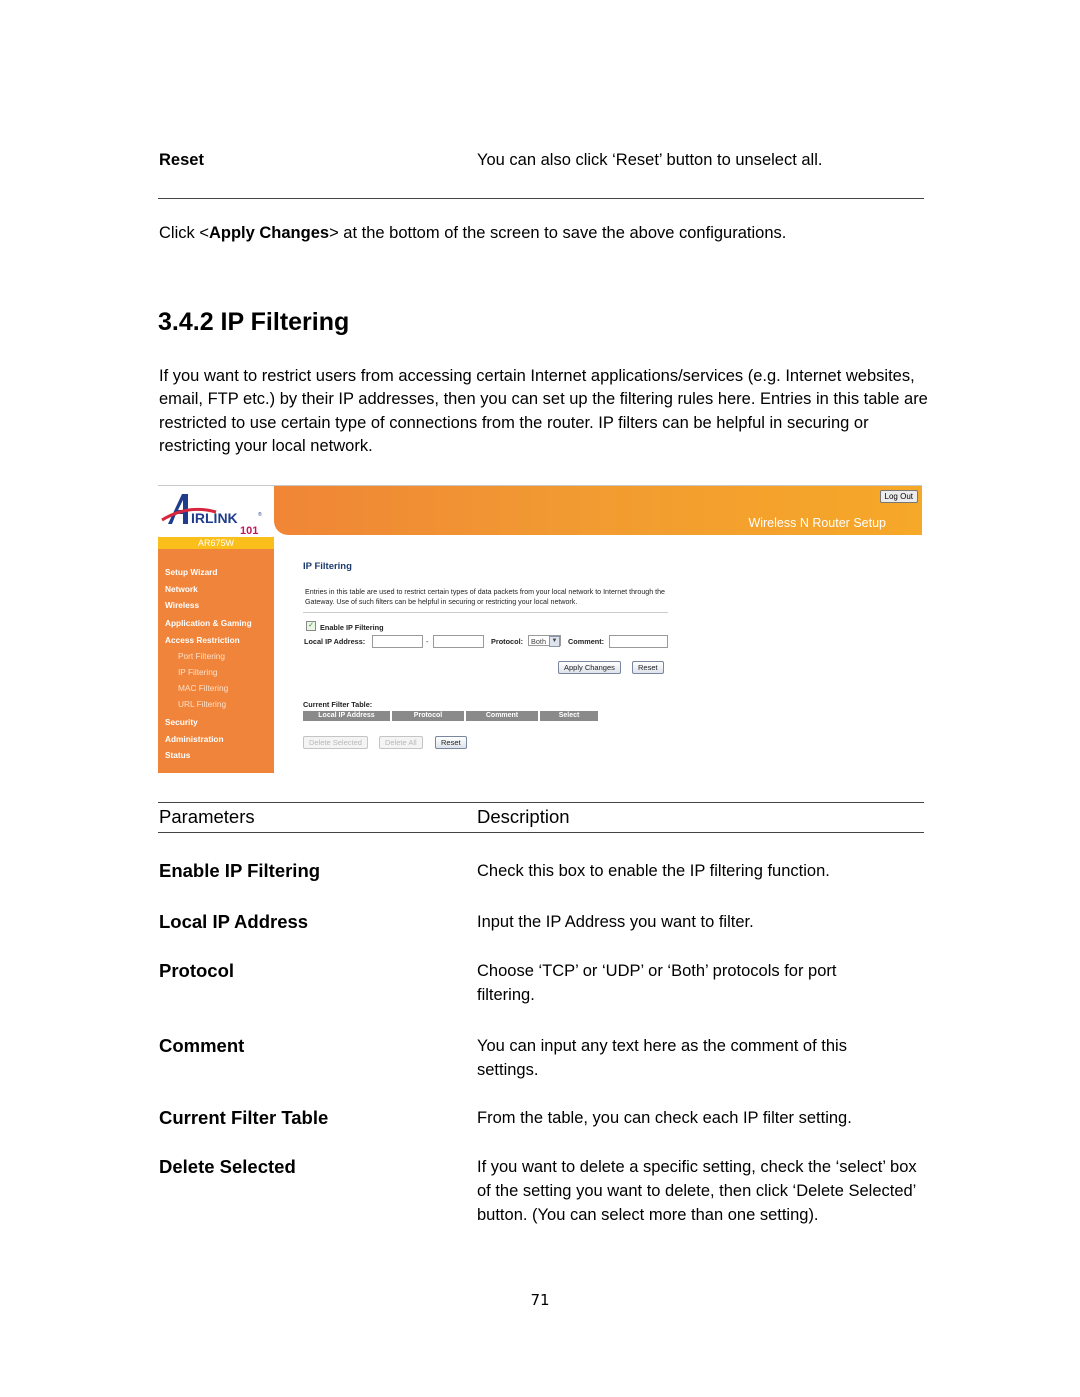 This screenshot has height=1397, width=1080. Describe the element at coordinates (203, 688) in the screenshot. I see `nav-mac-filtering: MAC Filtering` at that location.